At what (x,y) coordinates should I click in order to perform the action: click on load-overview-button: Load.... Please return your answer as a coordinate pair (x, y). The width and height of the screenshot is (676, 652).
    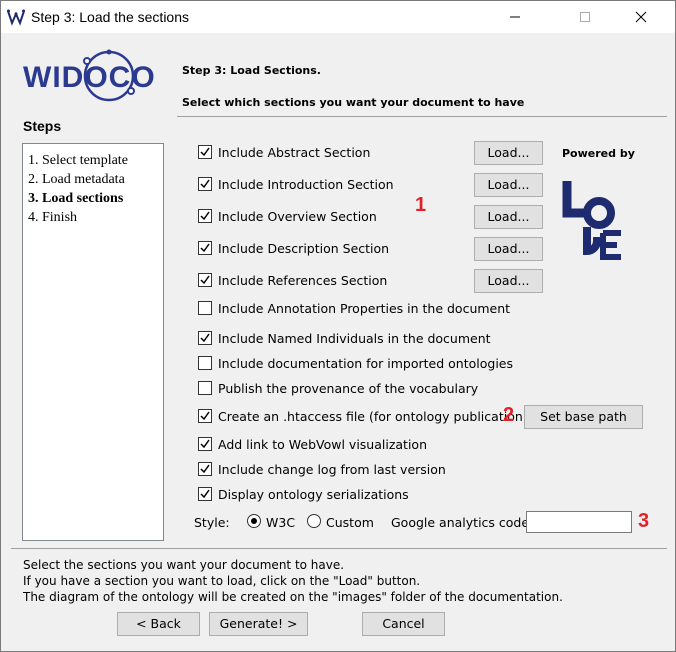
    Looking at the image, I should click on (508, 217).